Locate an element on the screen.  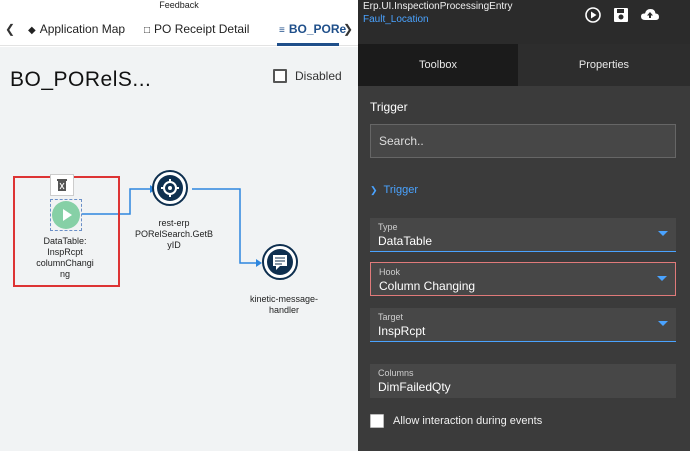
gear-icon is located at coordinates (170, 188).